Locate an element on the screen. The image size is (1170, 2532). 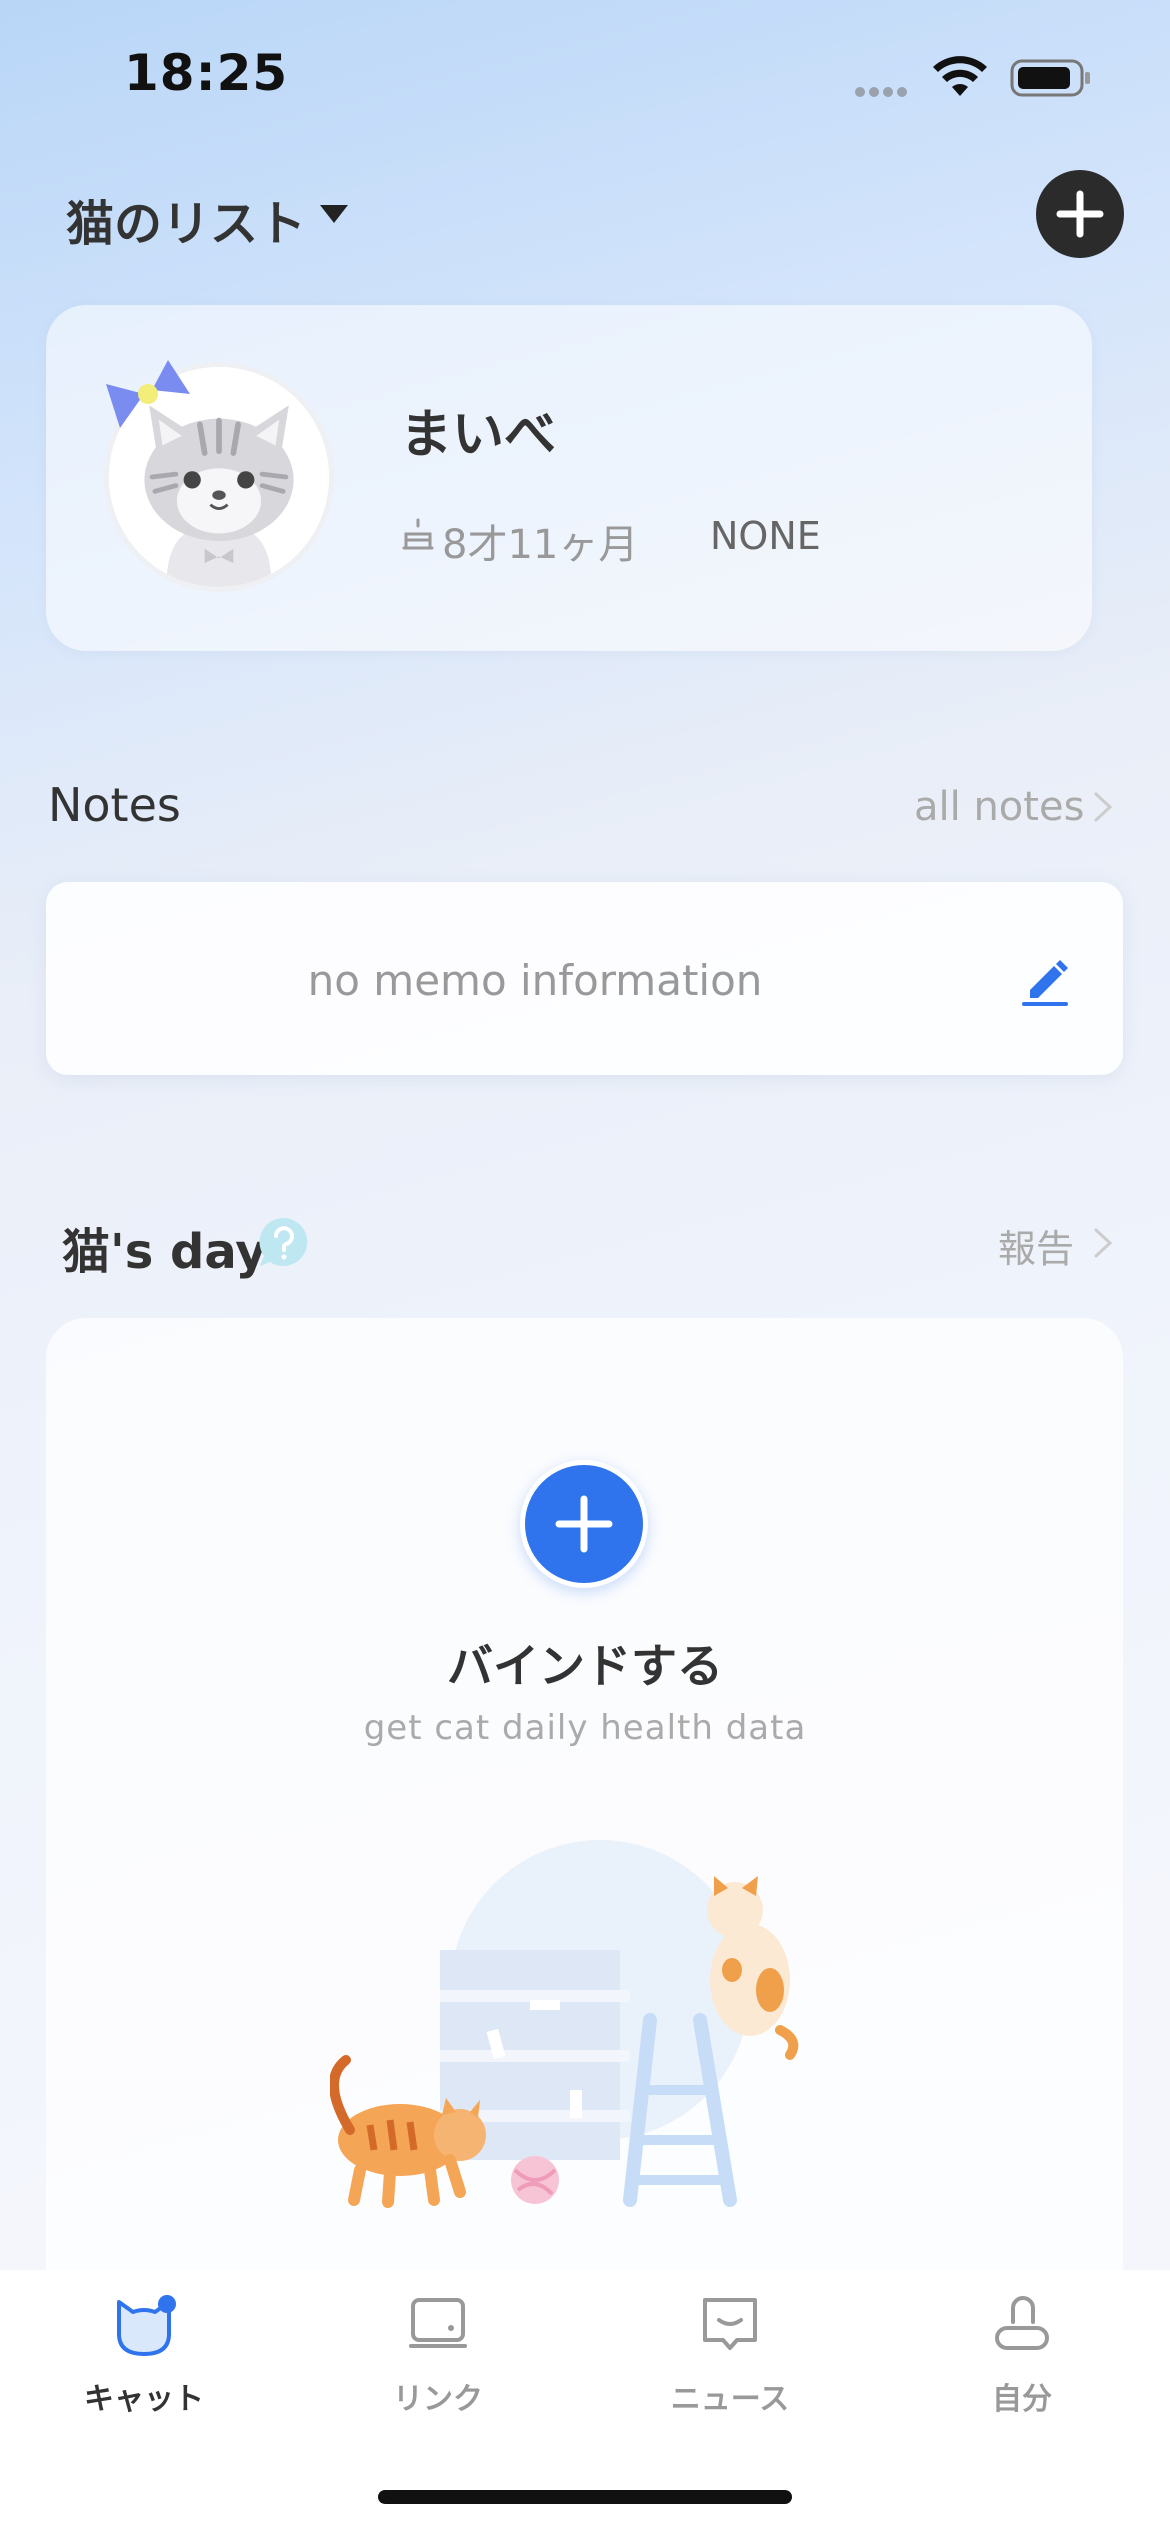
help-question-icon is located at coordinates (284, 1242).